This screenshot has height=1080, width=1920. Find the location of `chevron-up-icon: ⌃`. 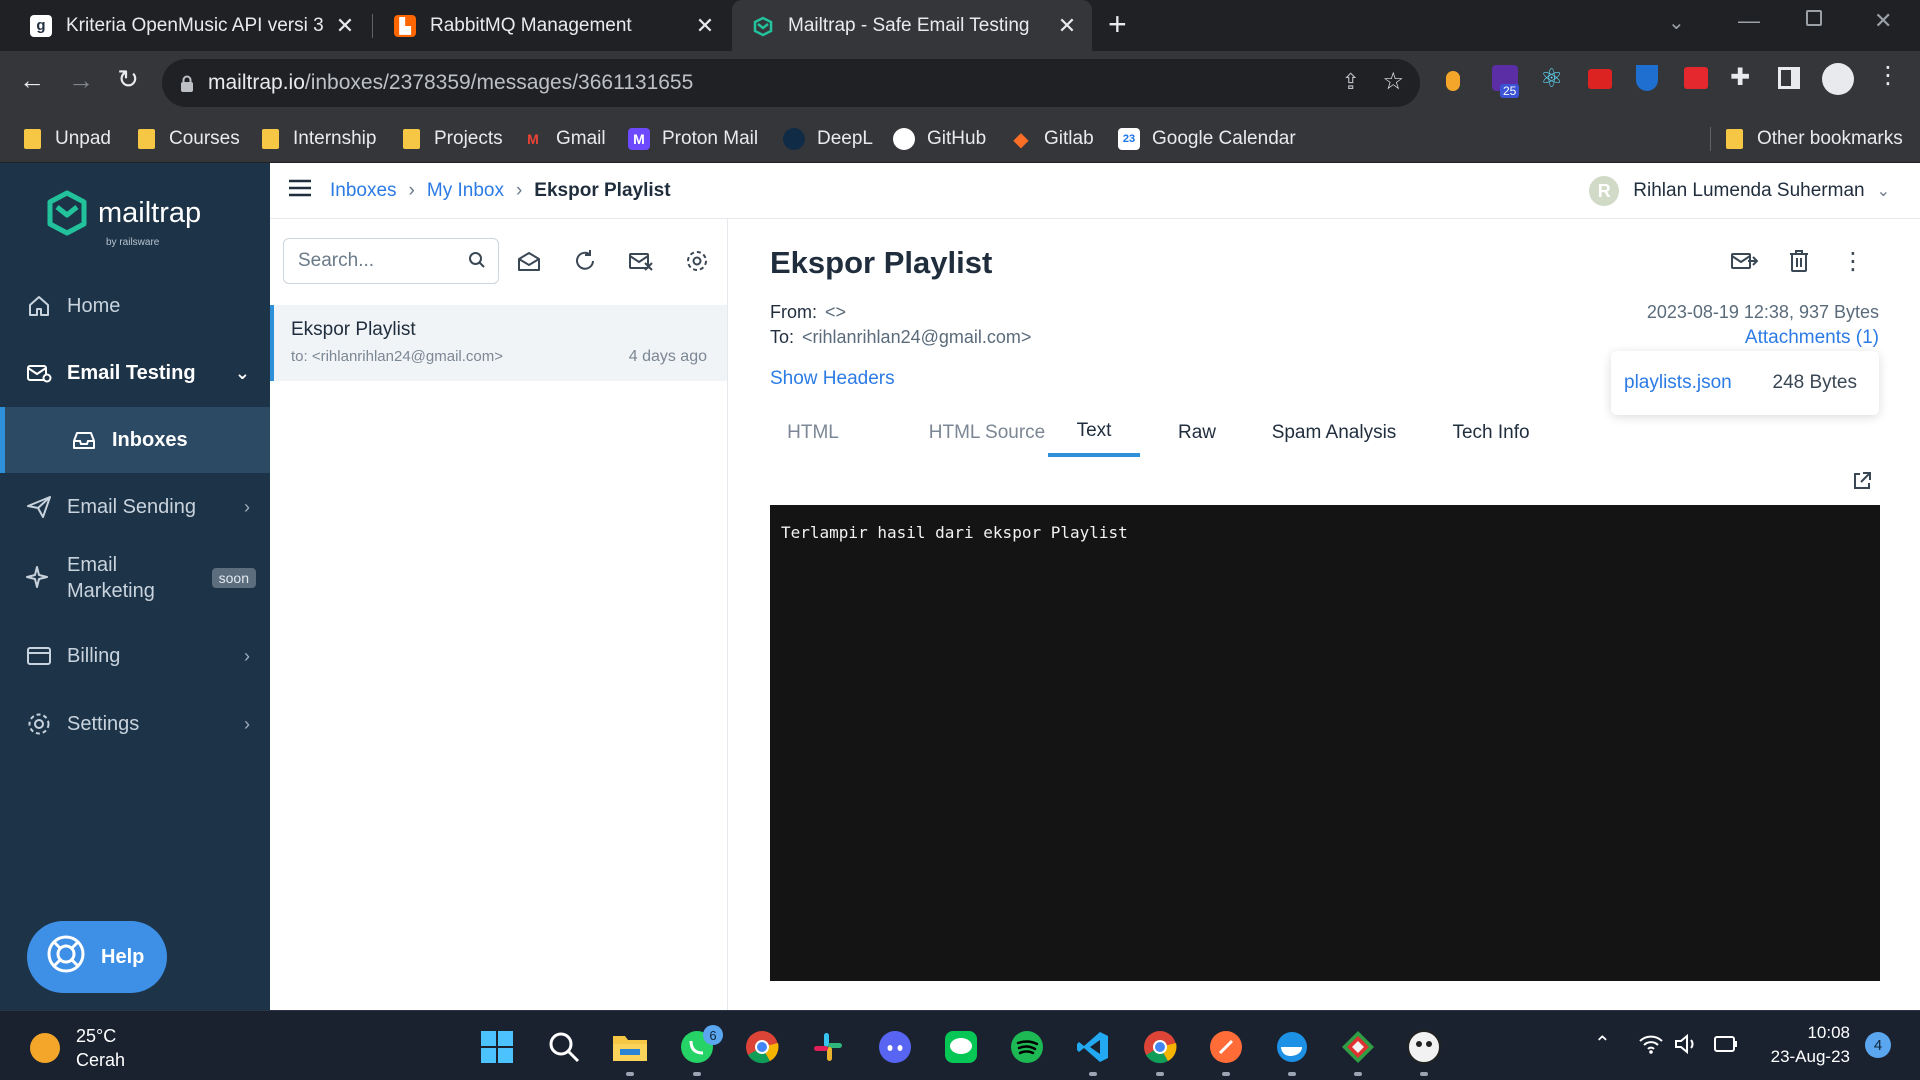

chevron-up-icon: ⌃ is located at coordinates (1602, 1043).